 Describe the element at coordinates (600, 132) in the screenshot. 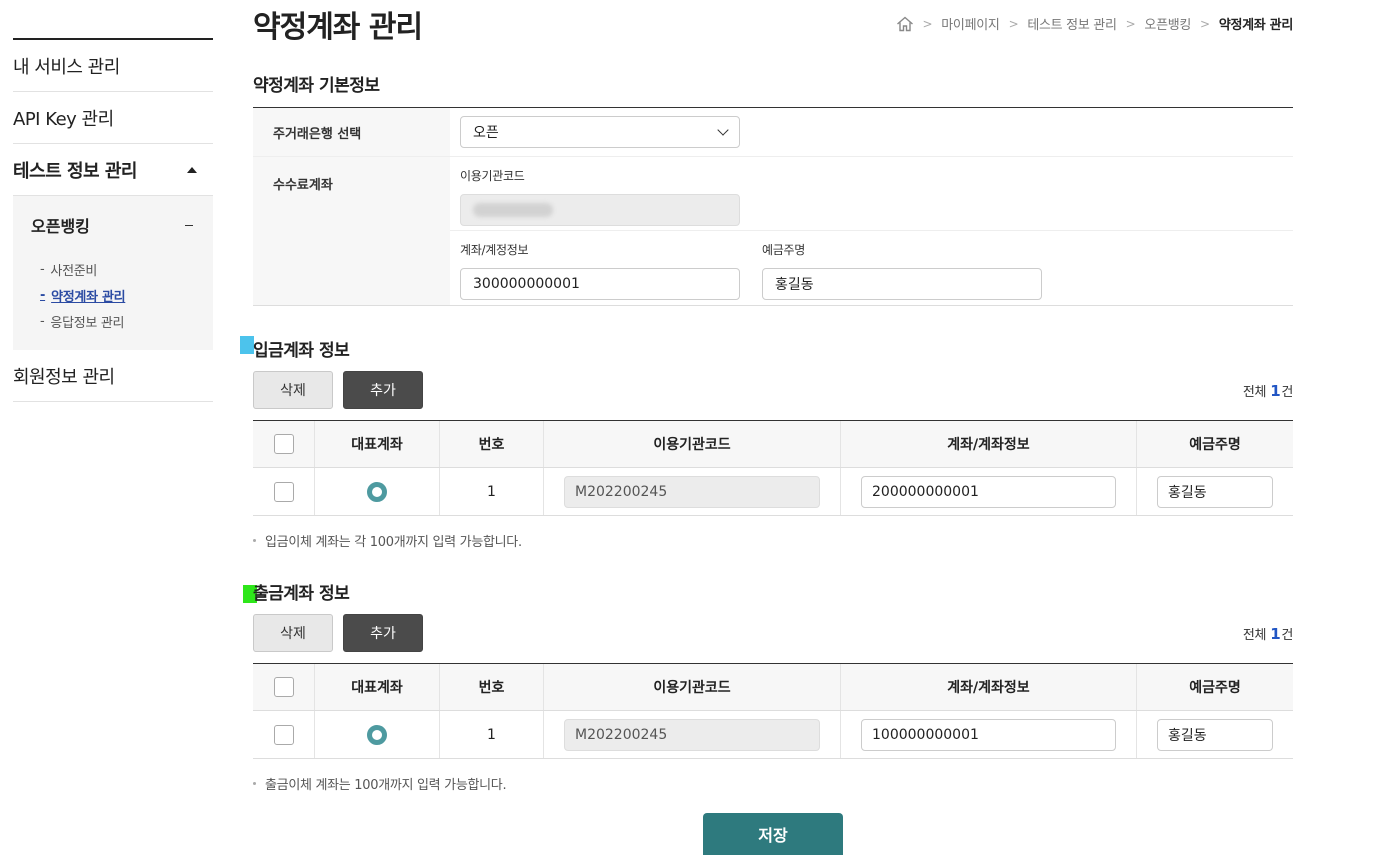

I see `bank-select: 오픈` at that location.